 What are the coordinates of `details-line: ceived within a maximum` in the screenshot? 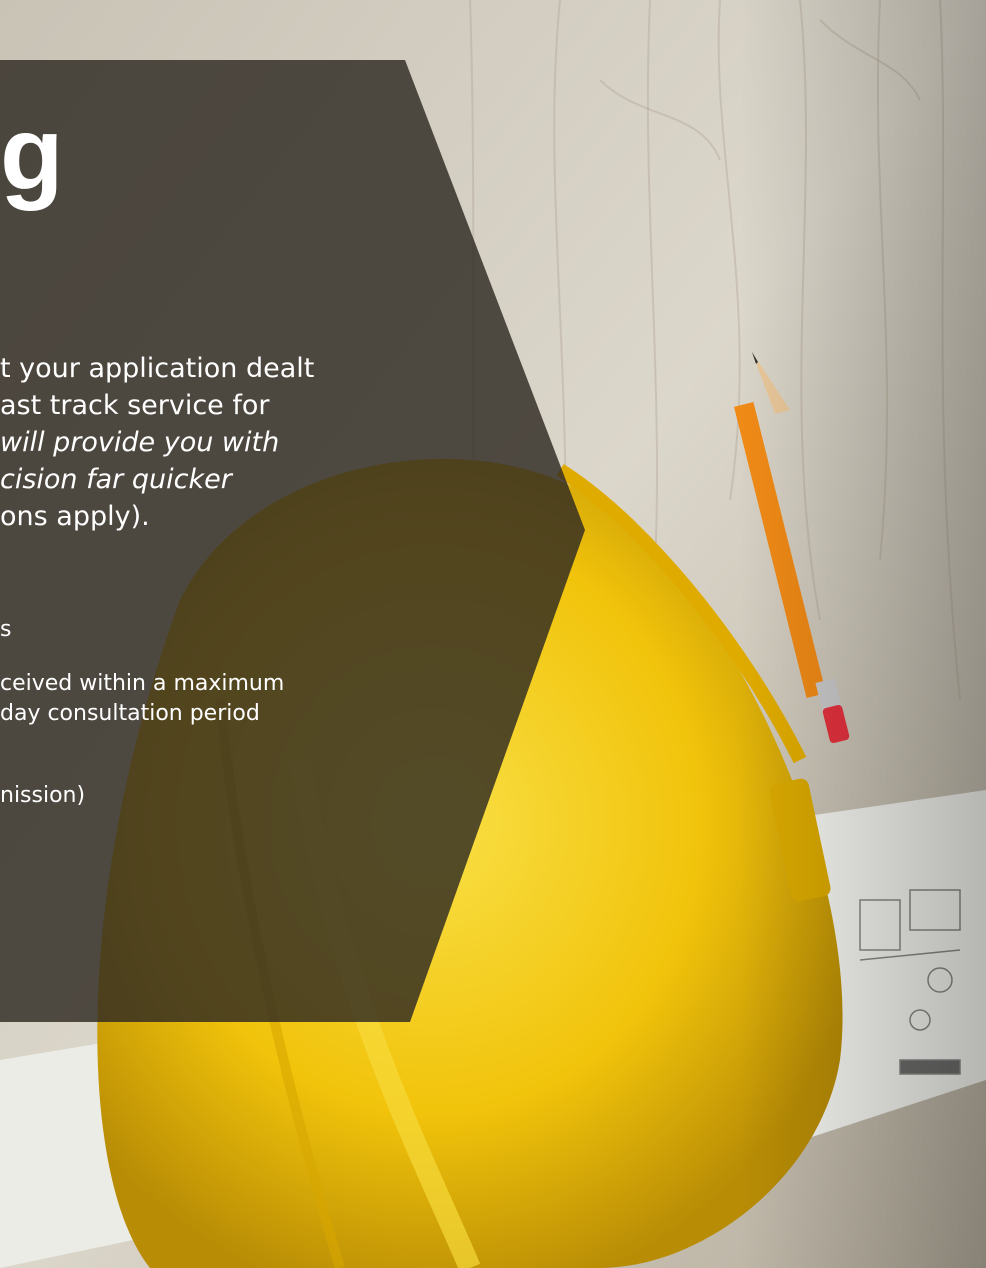 It's located at (142, 683).